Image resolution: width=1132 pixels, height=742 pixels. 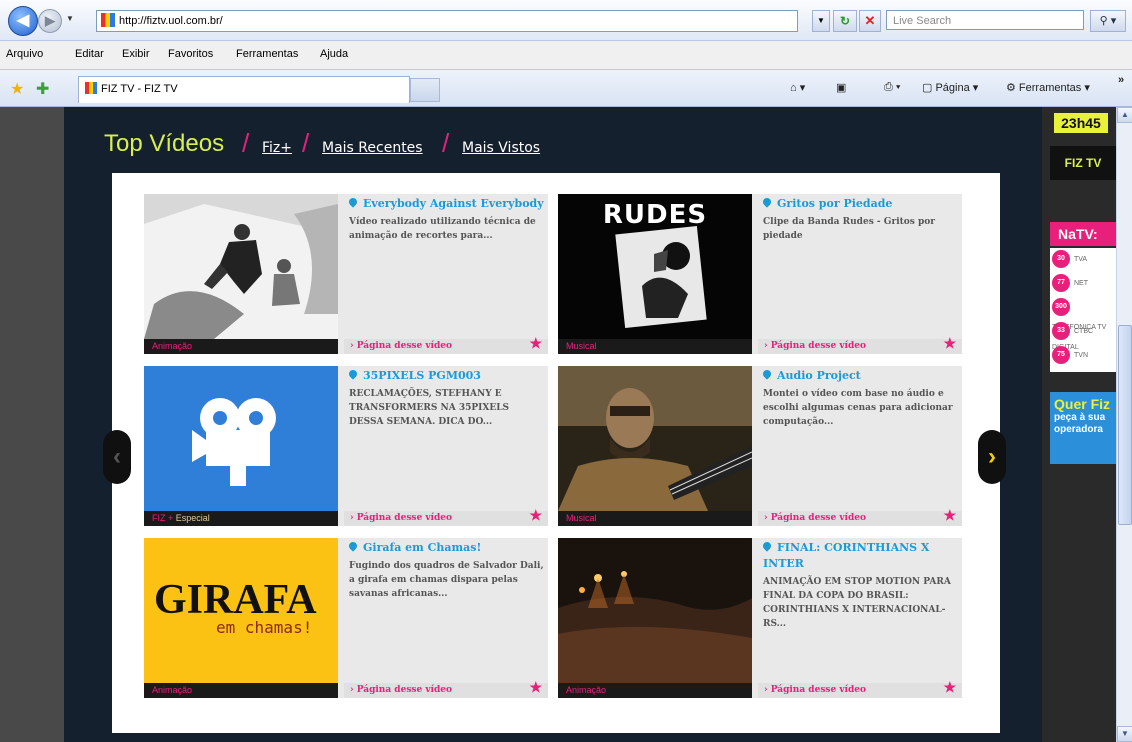 I want to click on channel-name: NET, so click(x=1081, y=283).